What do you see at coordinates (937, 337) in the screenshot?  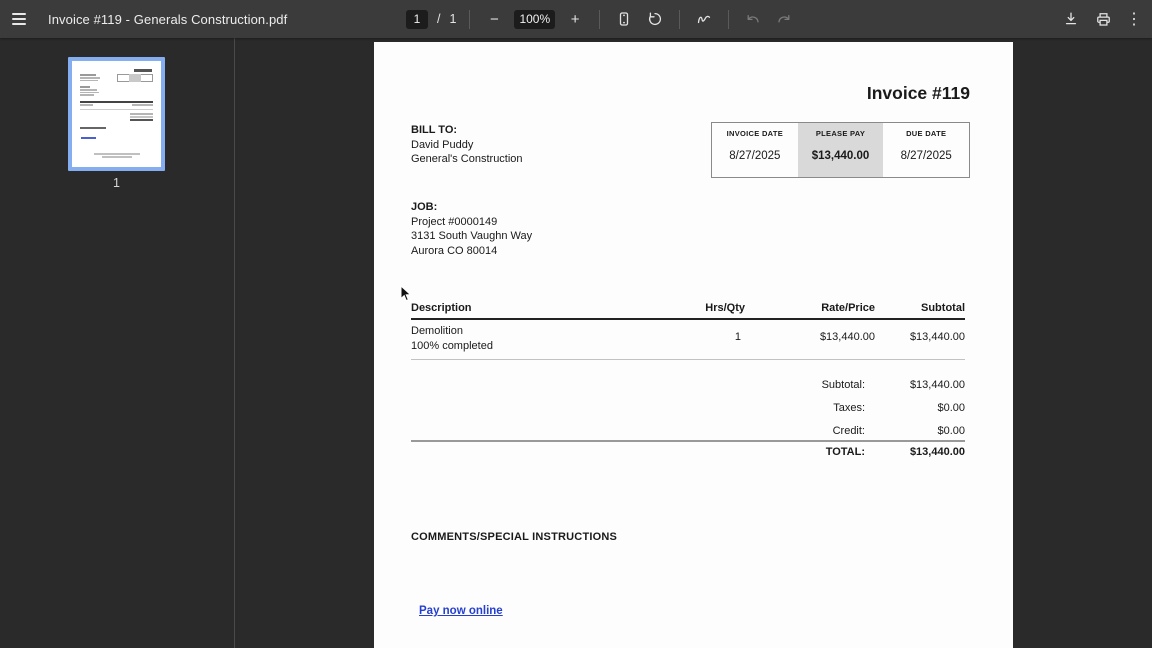 I see `item-subtotal: $13,440.00` at bounding box center [937, 337].